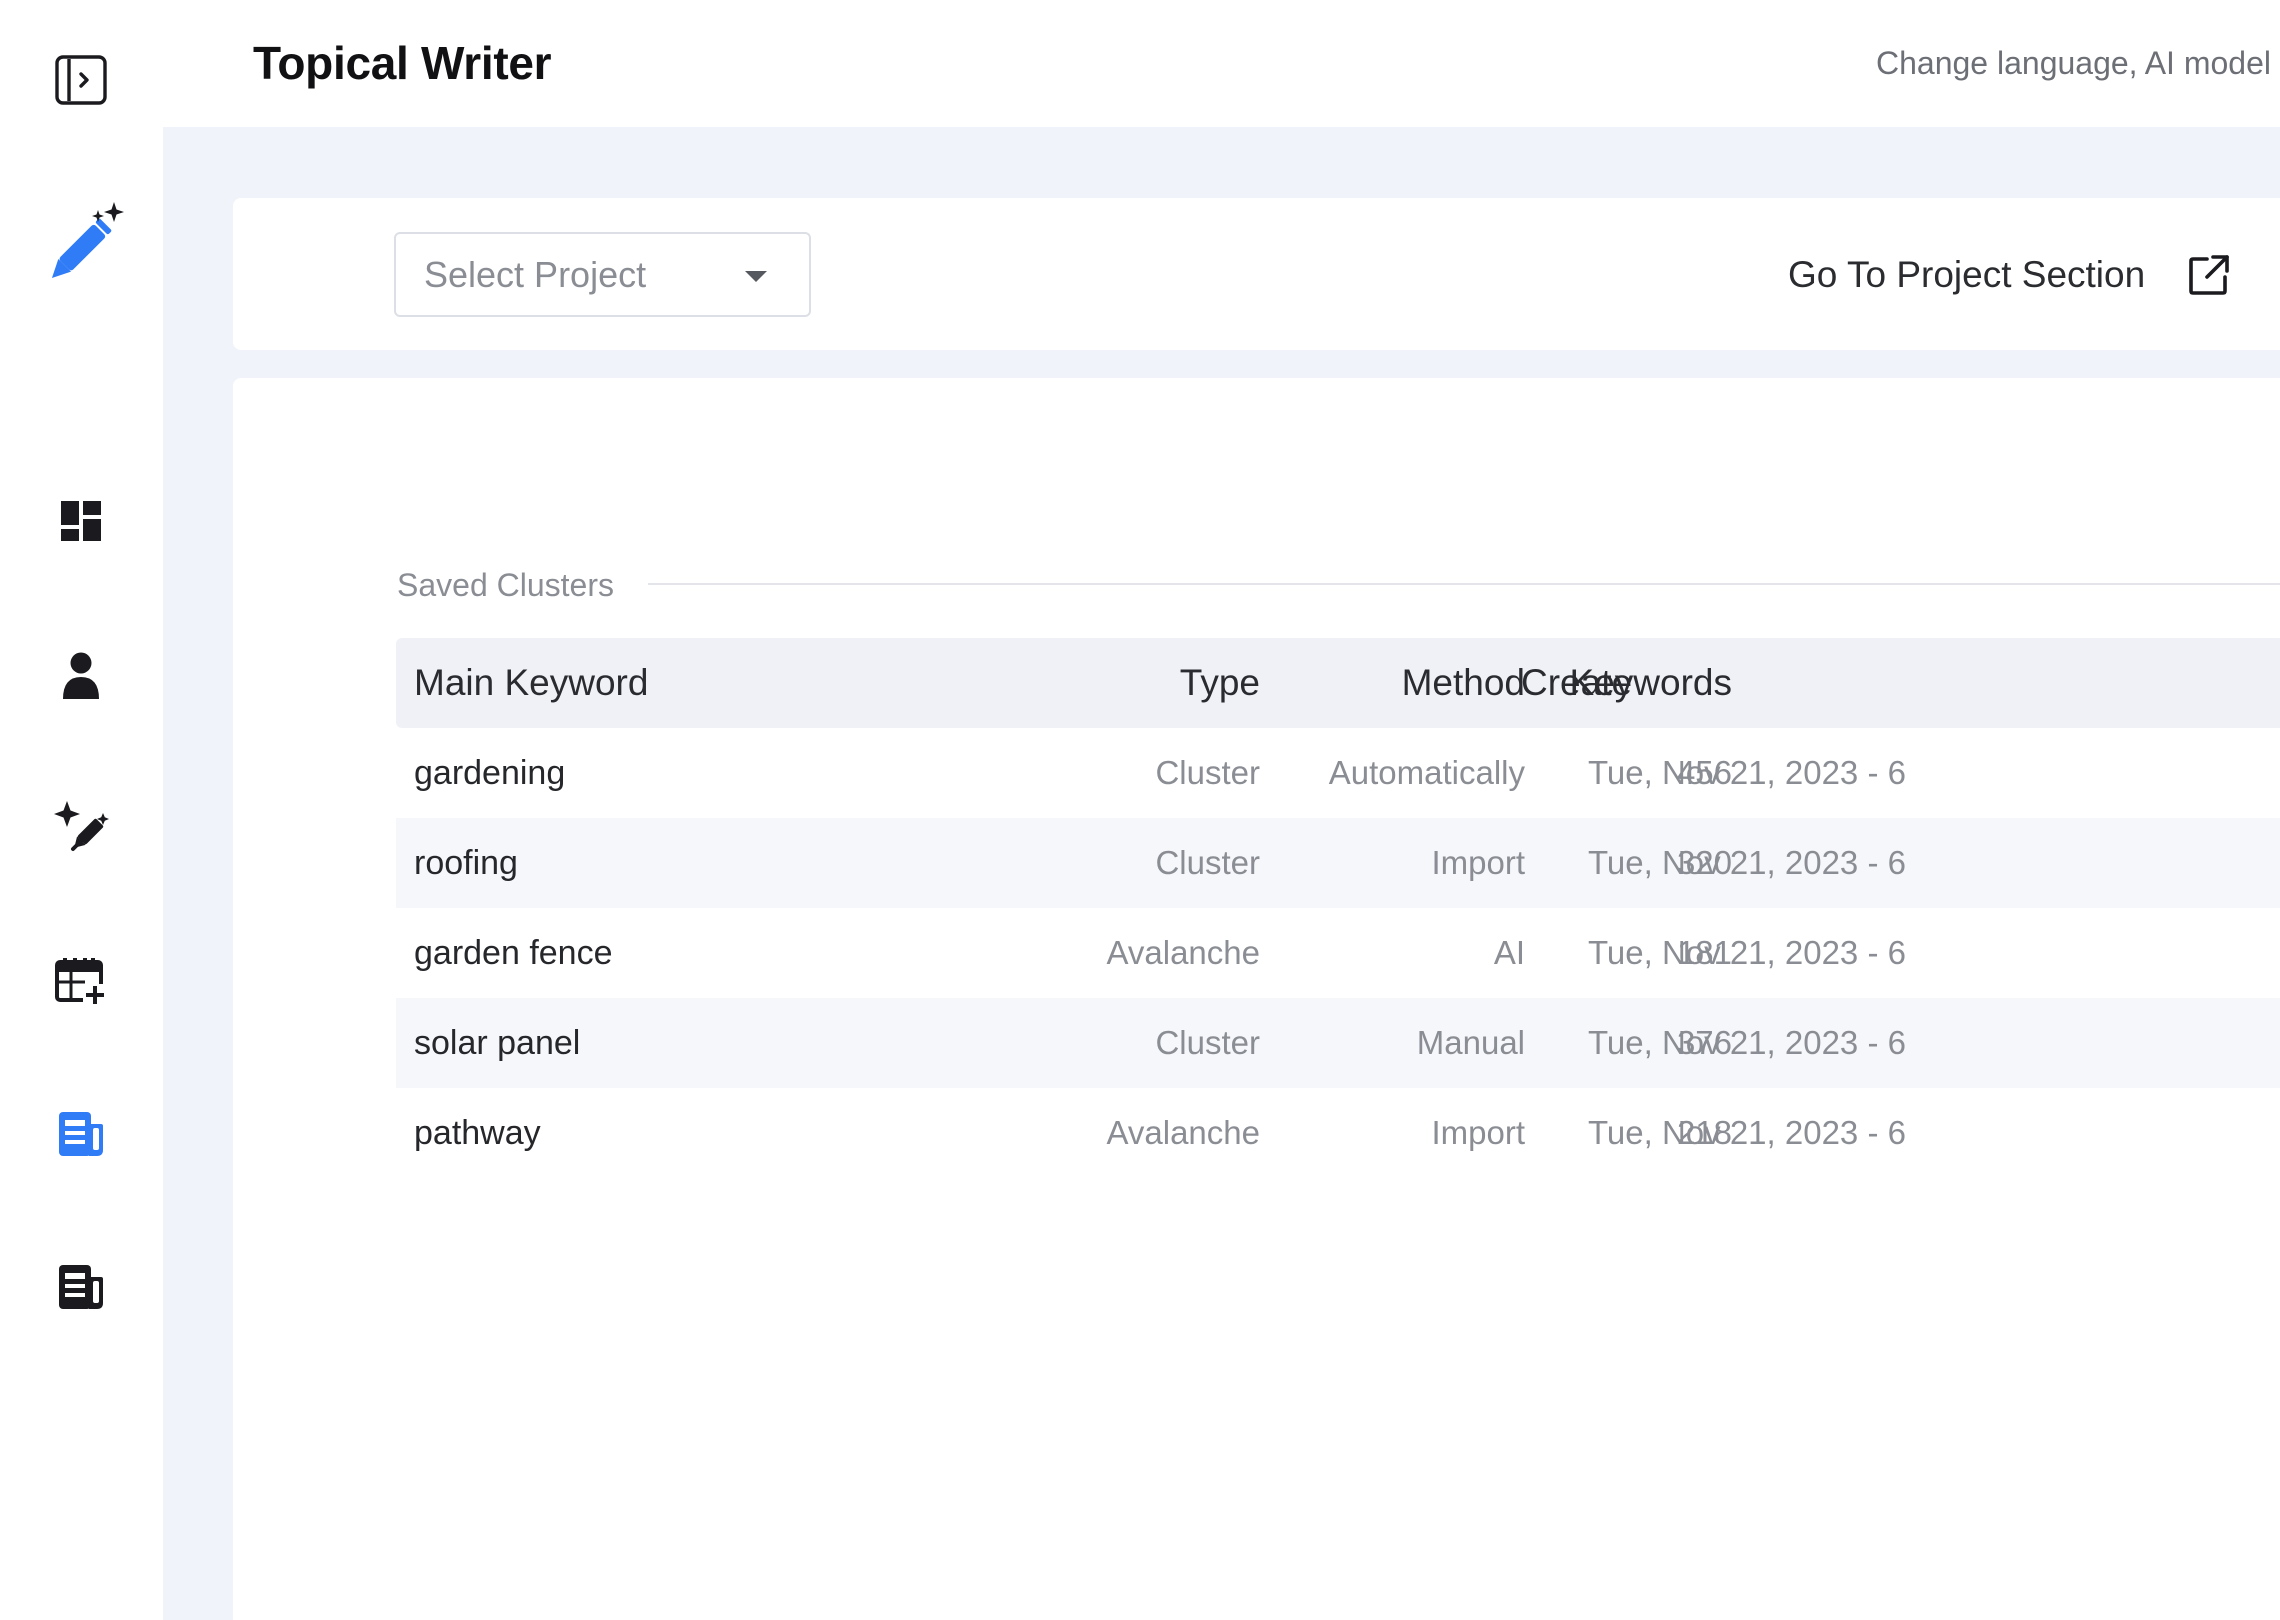 The width and height of the screenshot is (2280, 1620). Describe the element at coordinates (402, 63) in the screenshot. I see `page-title: Topical Writer` at that location.